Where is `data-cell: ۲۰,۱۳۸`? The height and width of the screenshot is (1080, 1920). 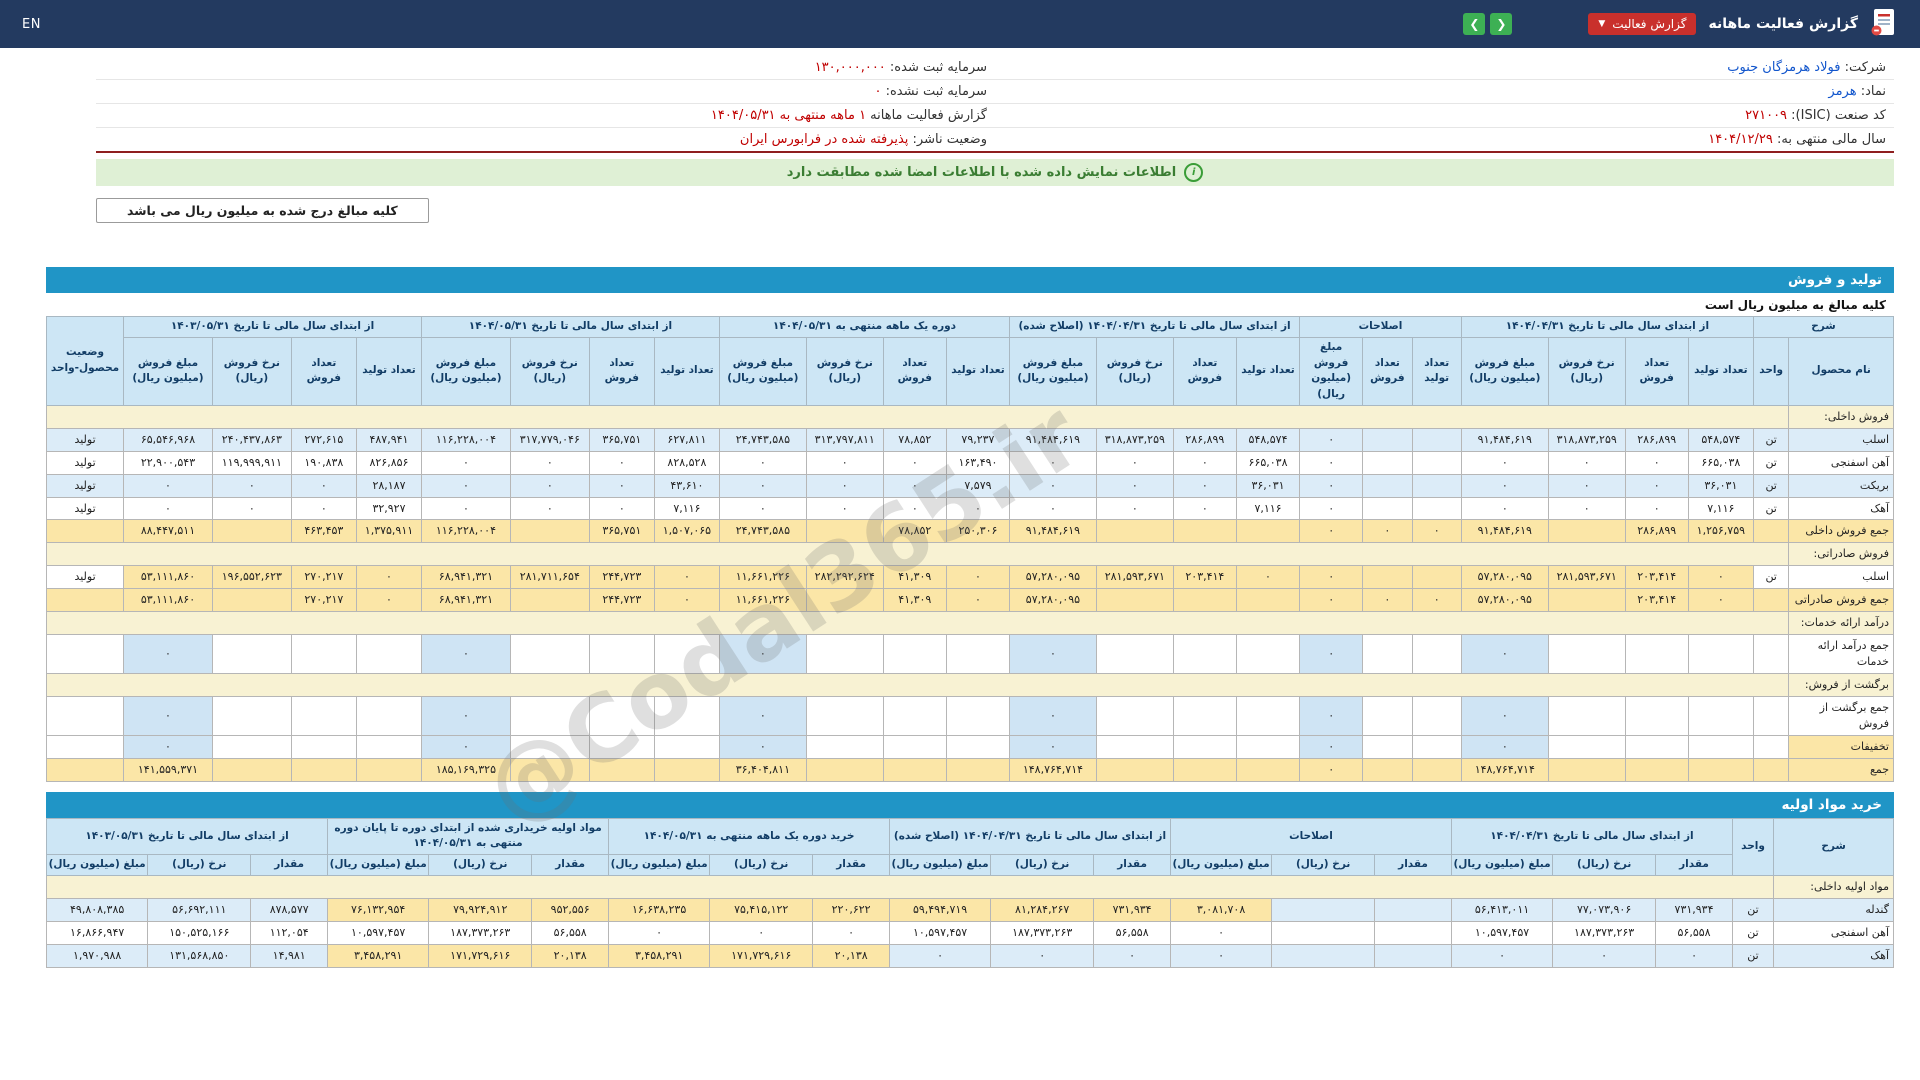
data-cell: ۲۰,۱۳۸ is located at coordinates (851, 955).